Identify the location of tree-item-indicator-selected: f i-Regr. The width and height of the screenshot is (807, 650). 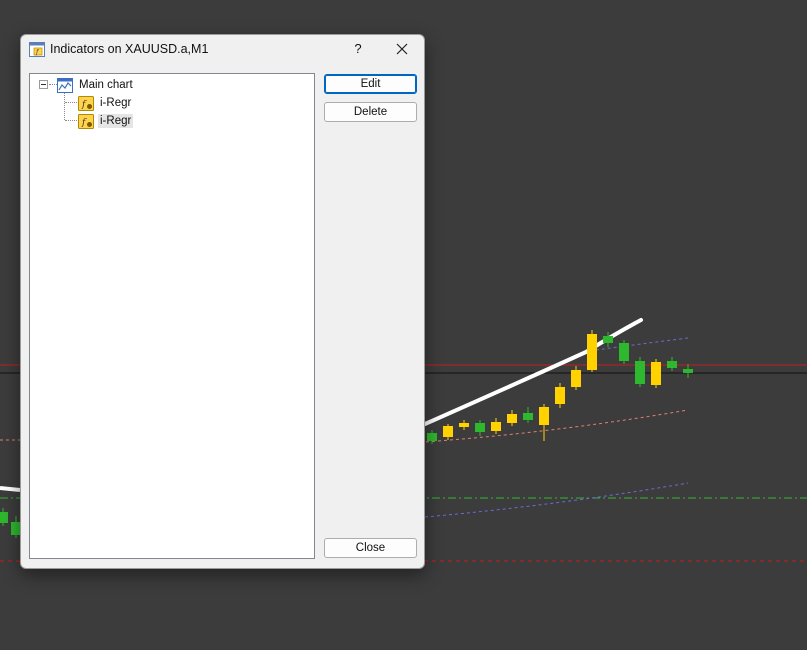
(106, 121).